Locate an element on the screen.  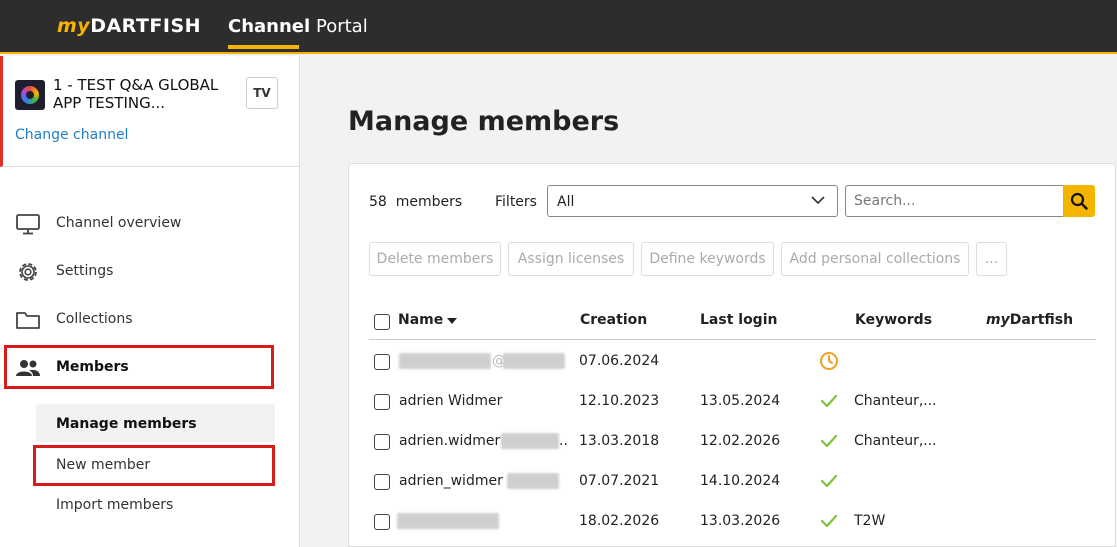
table-row: adrien_widmer 07.07.2021 14.10.2024 is located at coordinates (732, 481).